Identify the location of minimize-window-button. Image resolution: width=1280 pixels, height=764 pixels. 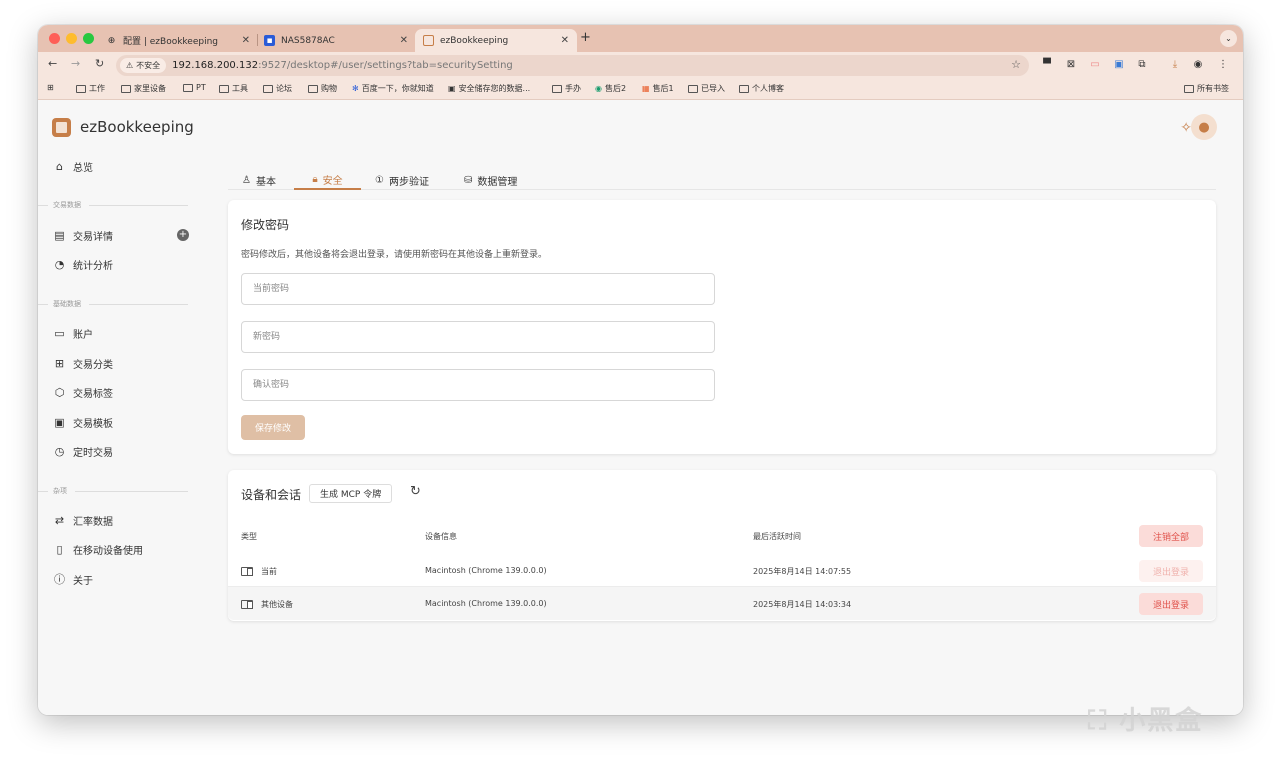
(71, 38).